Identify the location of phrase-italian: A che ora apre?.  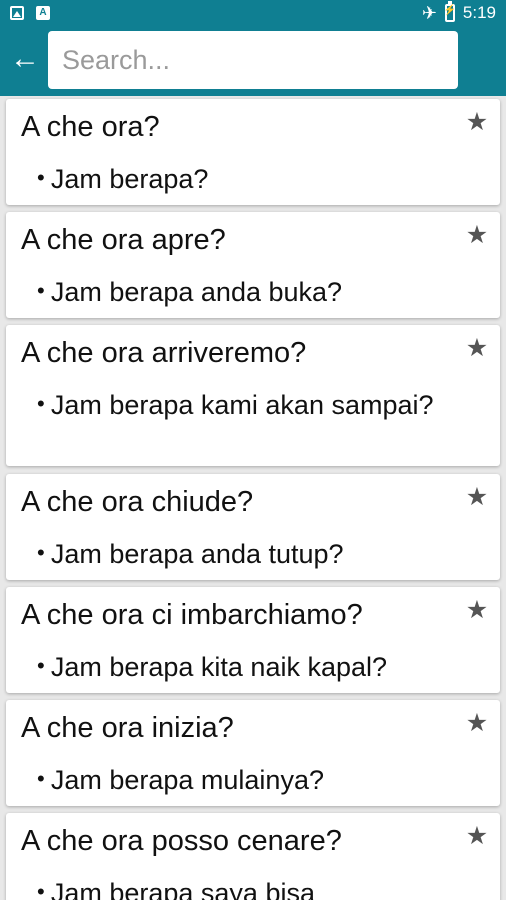
(123, 240).